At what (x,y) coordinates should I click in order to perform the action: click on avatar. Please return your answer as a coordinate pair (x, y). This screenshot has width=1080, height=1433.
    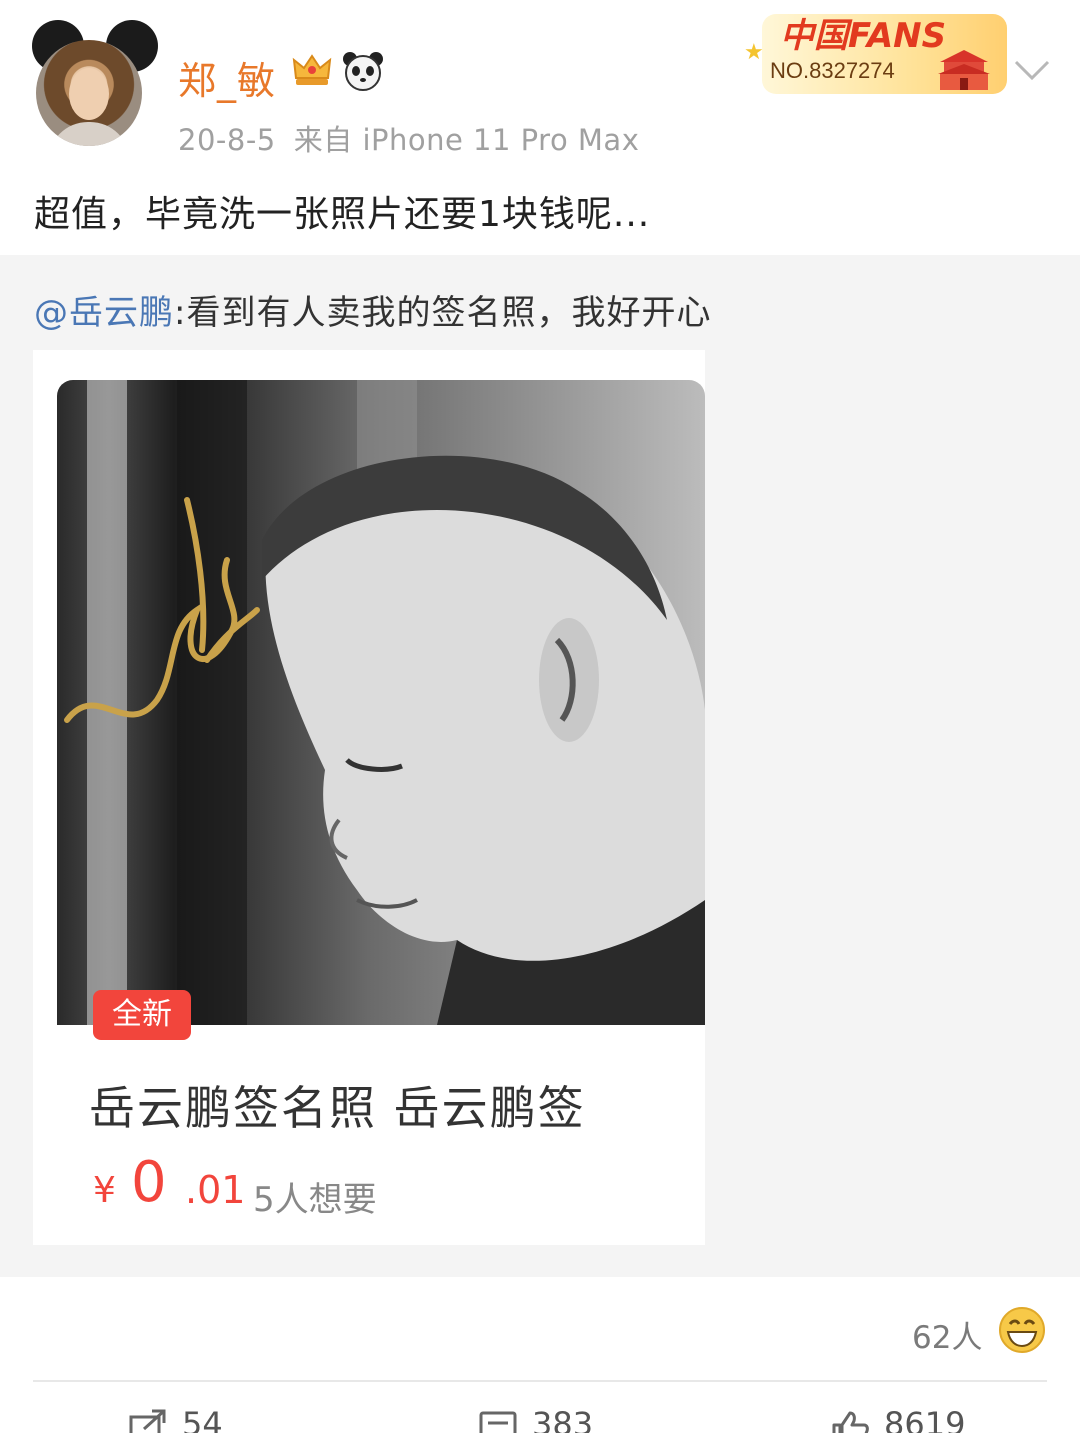
    Looking at the image, I should click on (94, 85).